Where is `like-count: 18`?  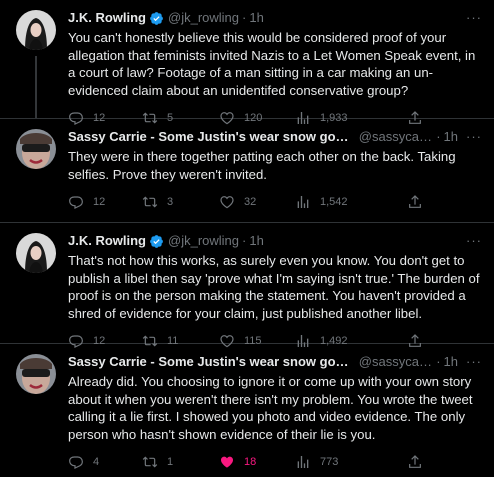 like-count: 18 is located at coordinates (250, 462).